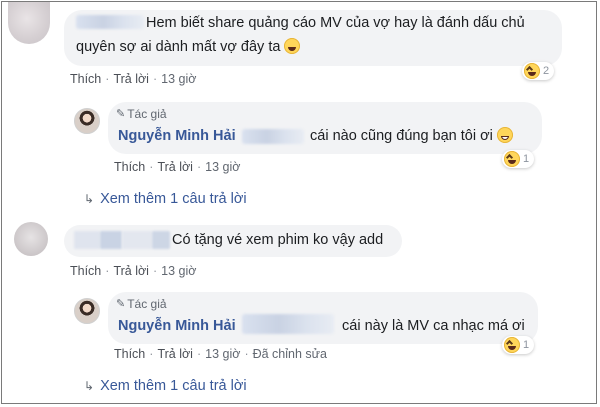 The image size is (600, 407). What do you see at coordinates (433, 326) in the screenshot?
I see `reply-text: cái này là MV ca nhạc má ơi` at bounding box center [433, 326].